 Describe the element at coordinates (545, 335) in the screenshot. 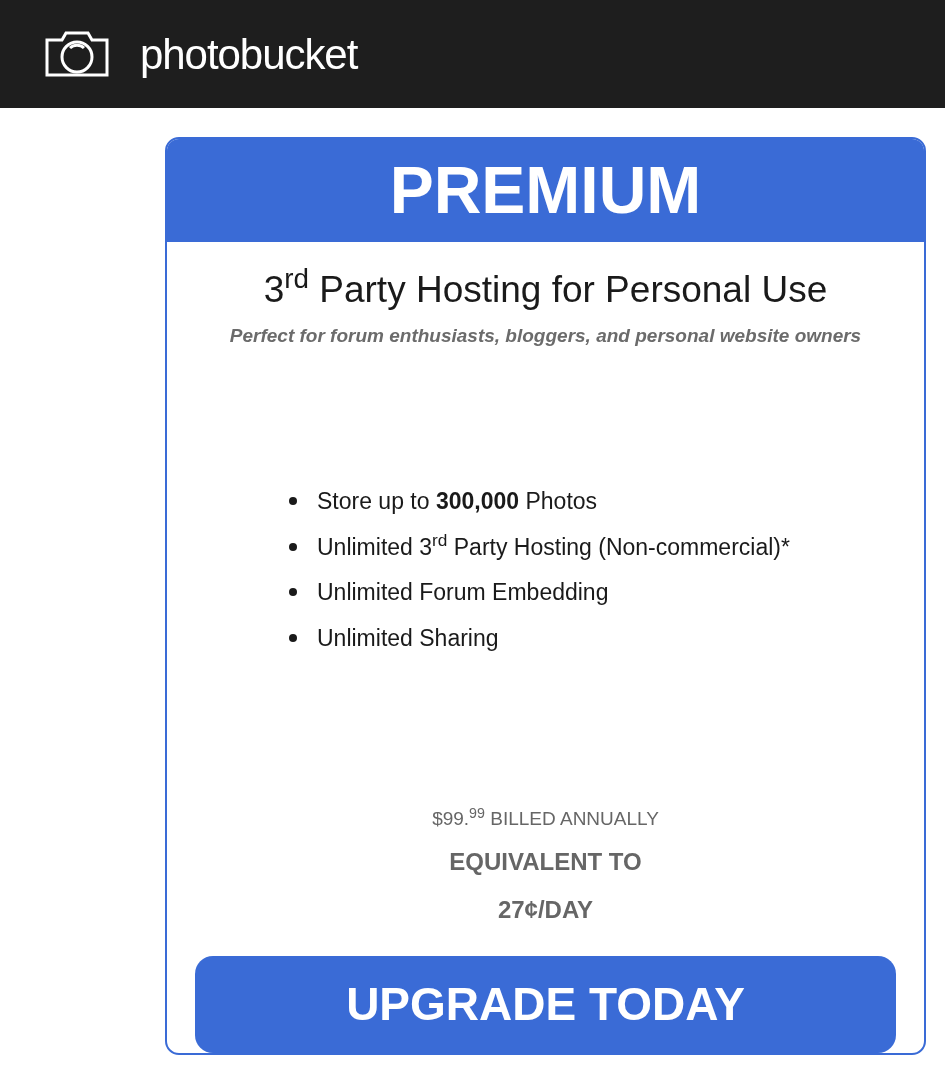

I see `plan-subtitle: Perfect for forum enthusiasts, bloggers, and personal website owners` at that location.